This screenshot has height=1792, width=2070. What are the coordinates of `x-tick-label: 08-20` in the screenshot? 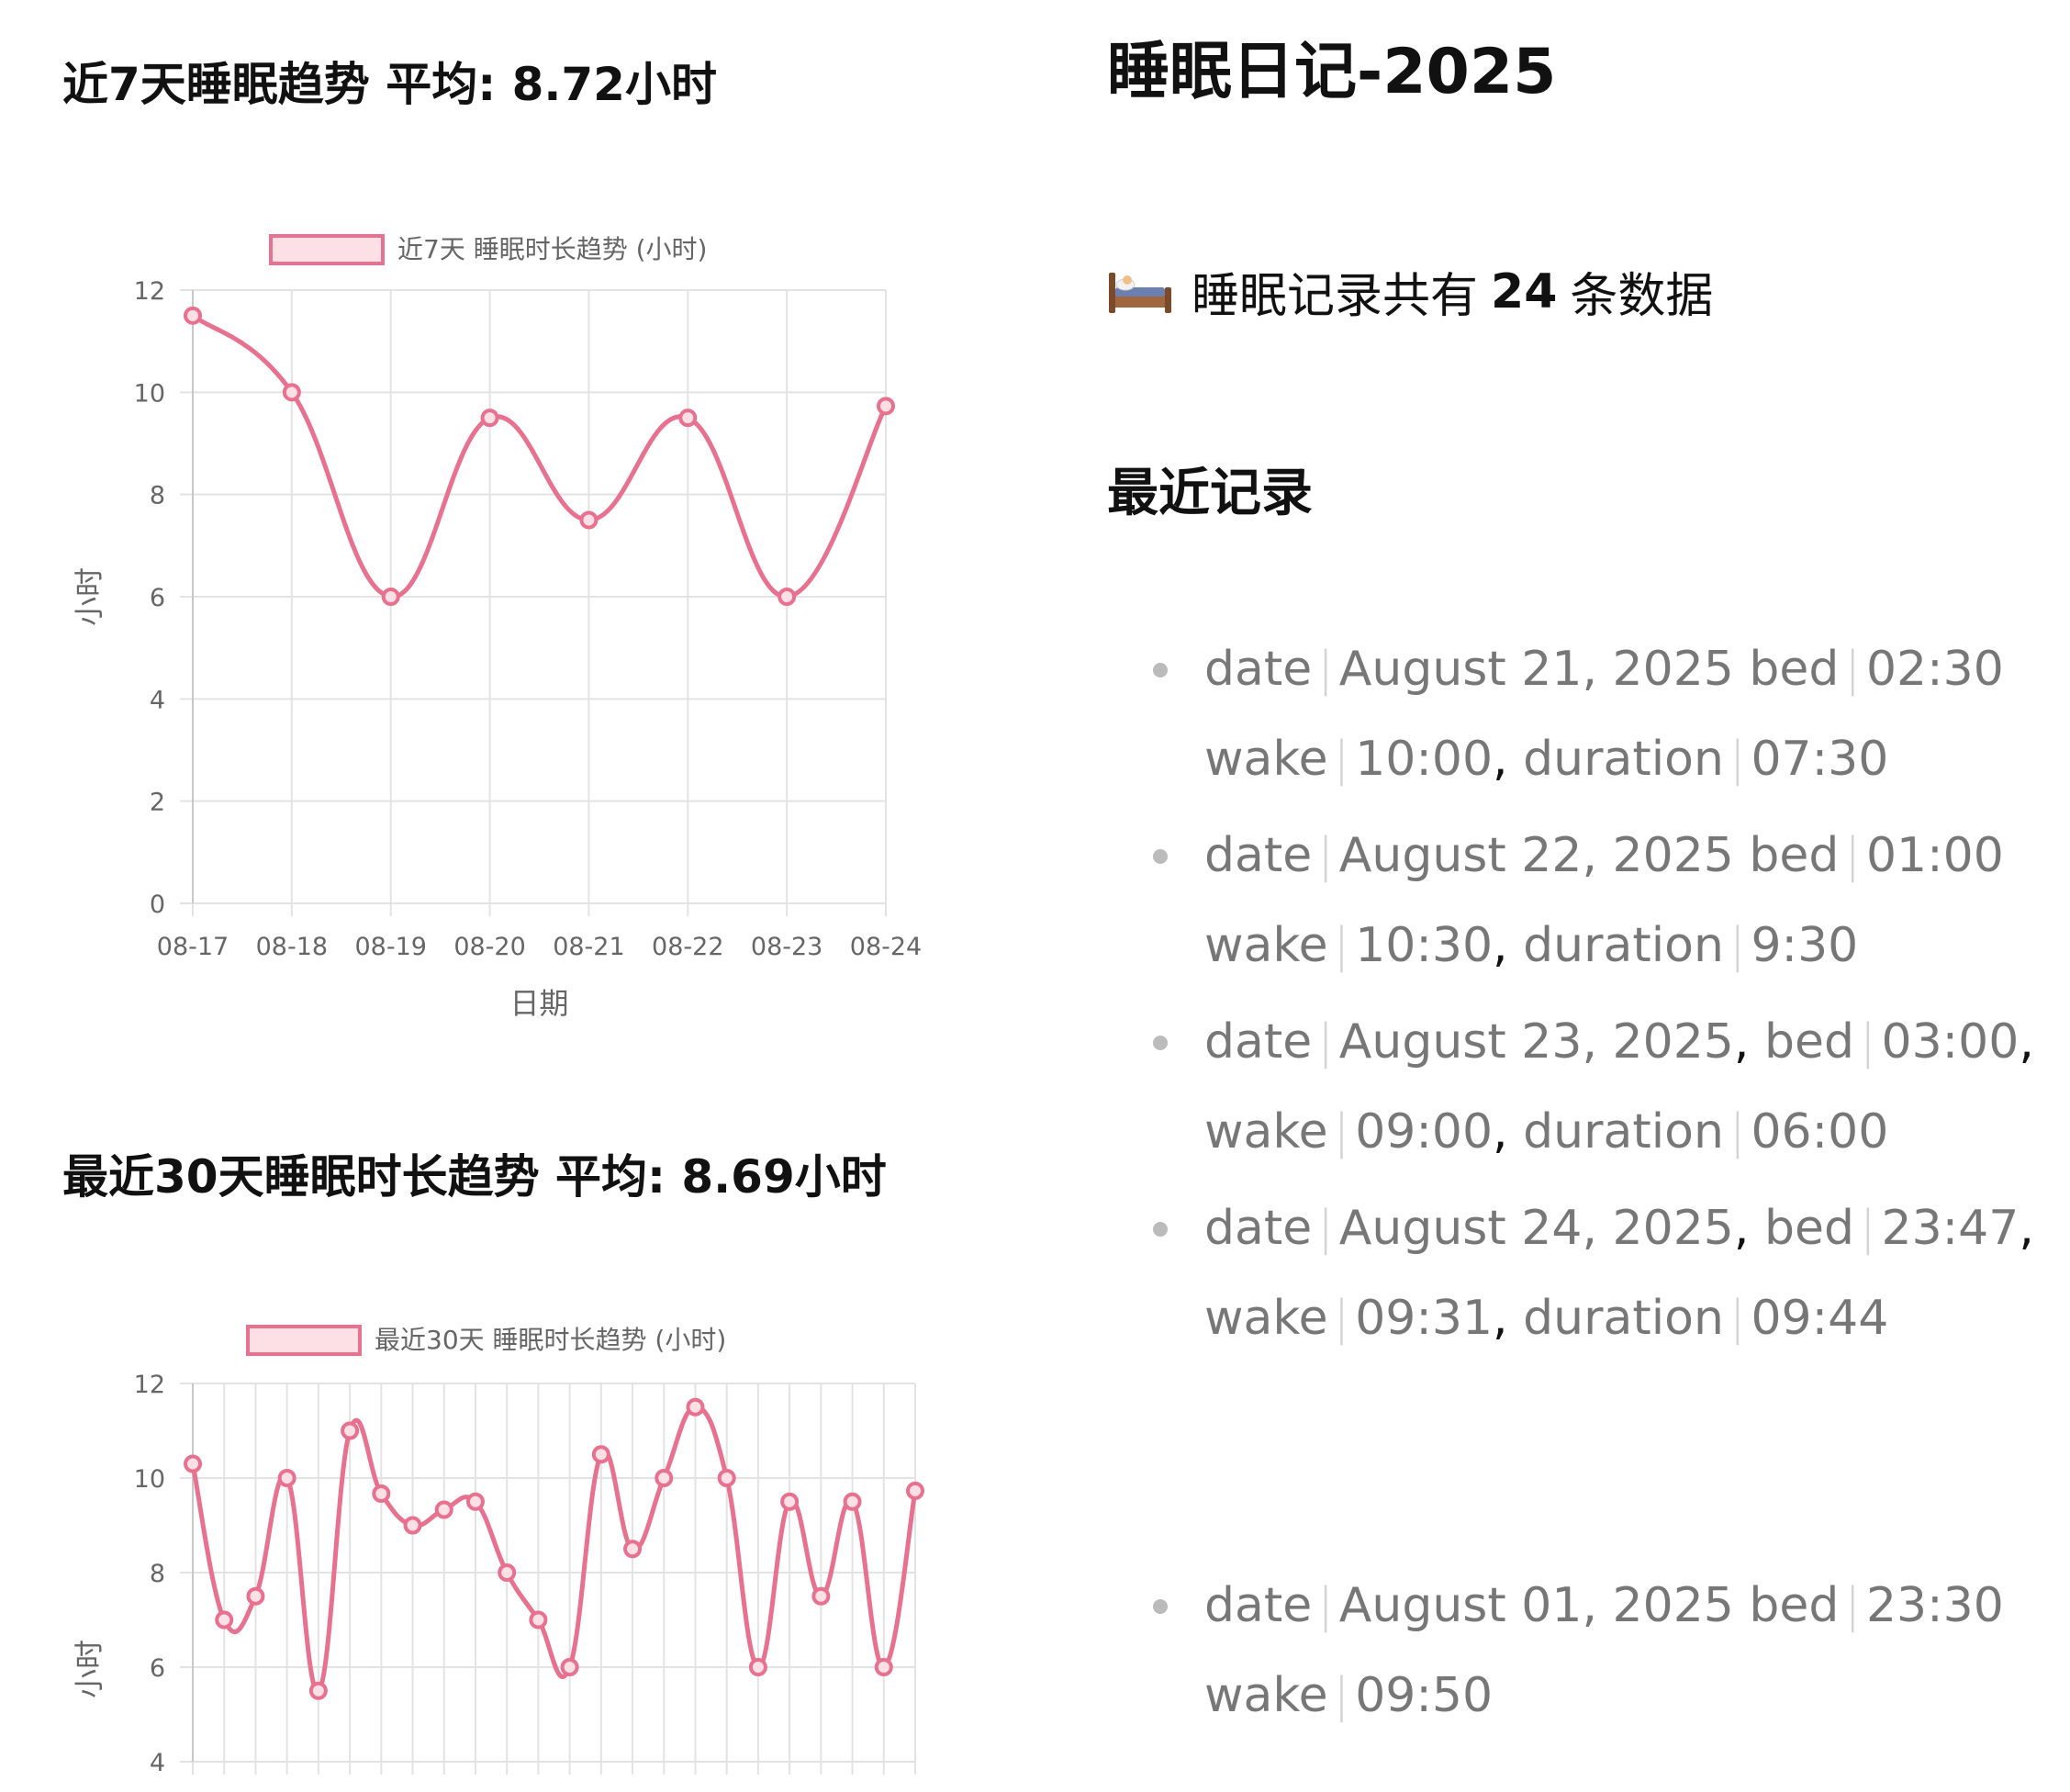 It's located at (489, 947).